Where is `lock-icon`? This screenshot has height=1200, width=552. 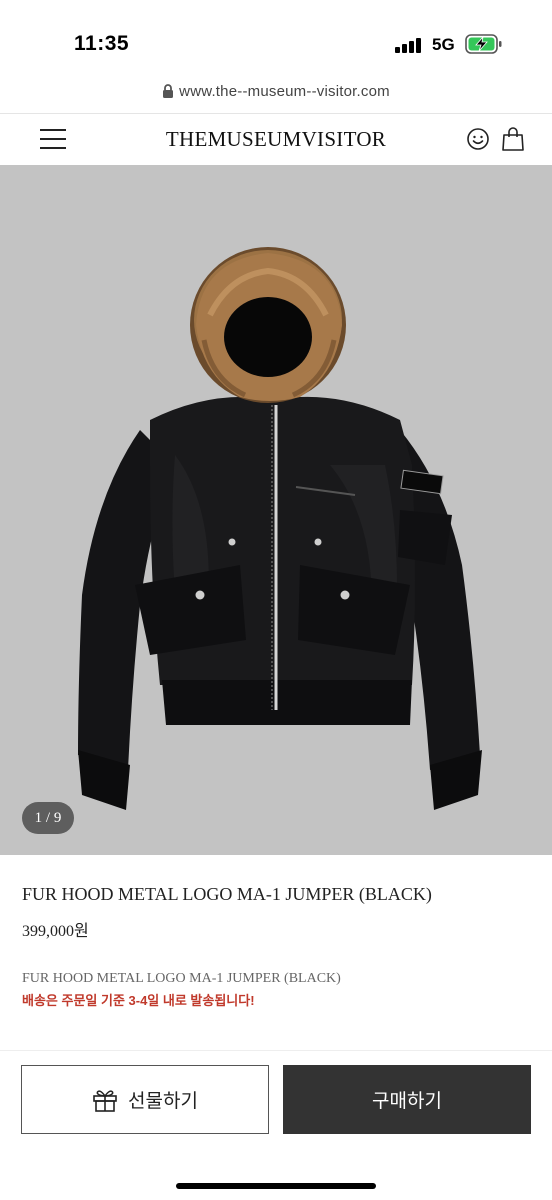
lock-icon is located at coordinates (168, 91).